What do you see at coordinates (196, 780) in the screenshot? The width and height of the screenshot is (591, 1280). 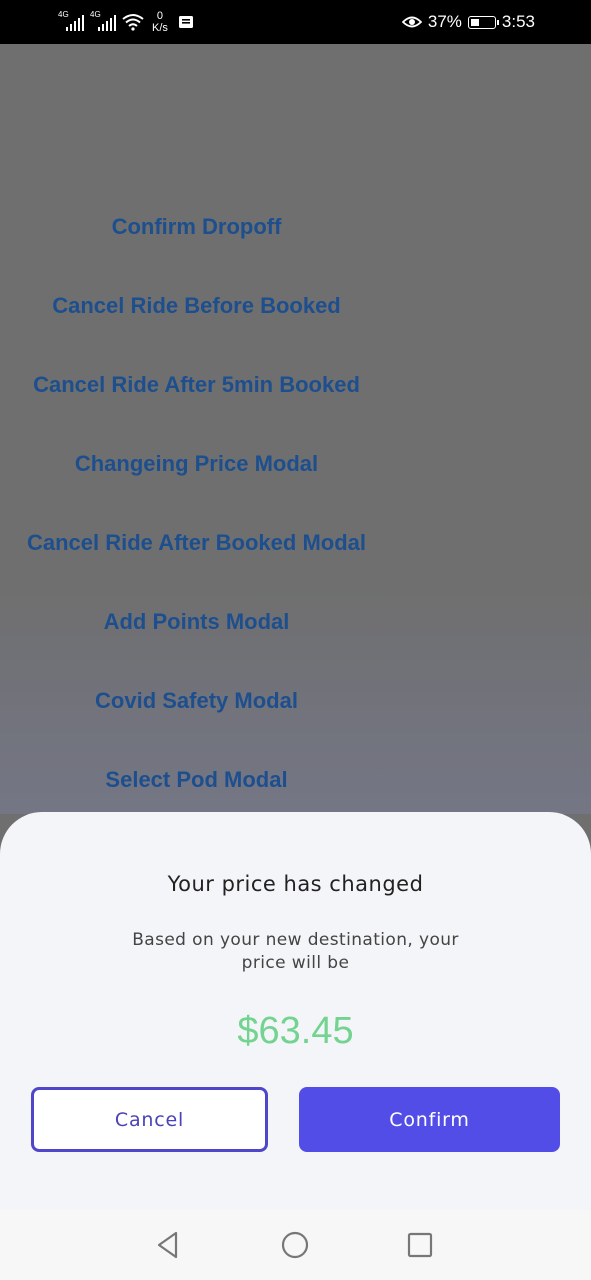 I see `menu-item-select-pod-modal: Select Pod Modal` at bounding box center [196, 780].